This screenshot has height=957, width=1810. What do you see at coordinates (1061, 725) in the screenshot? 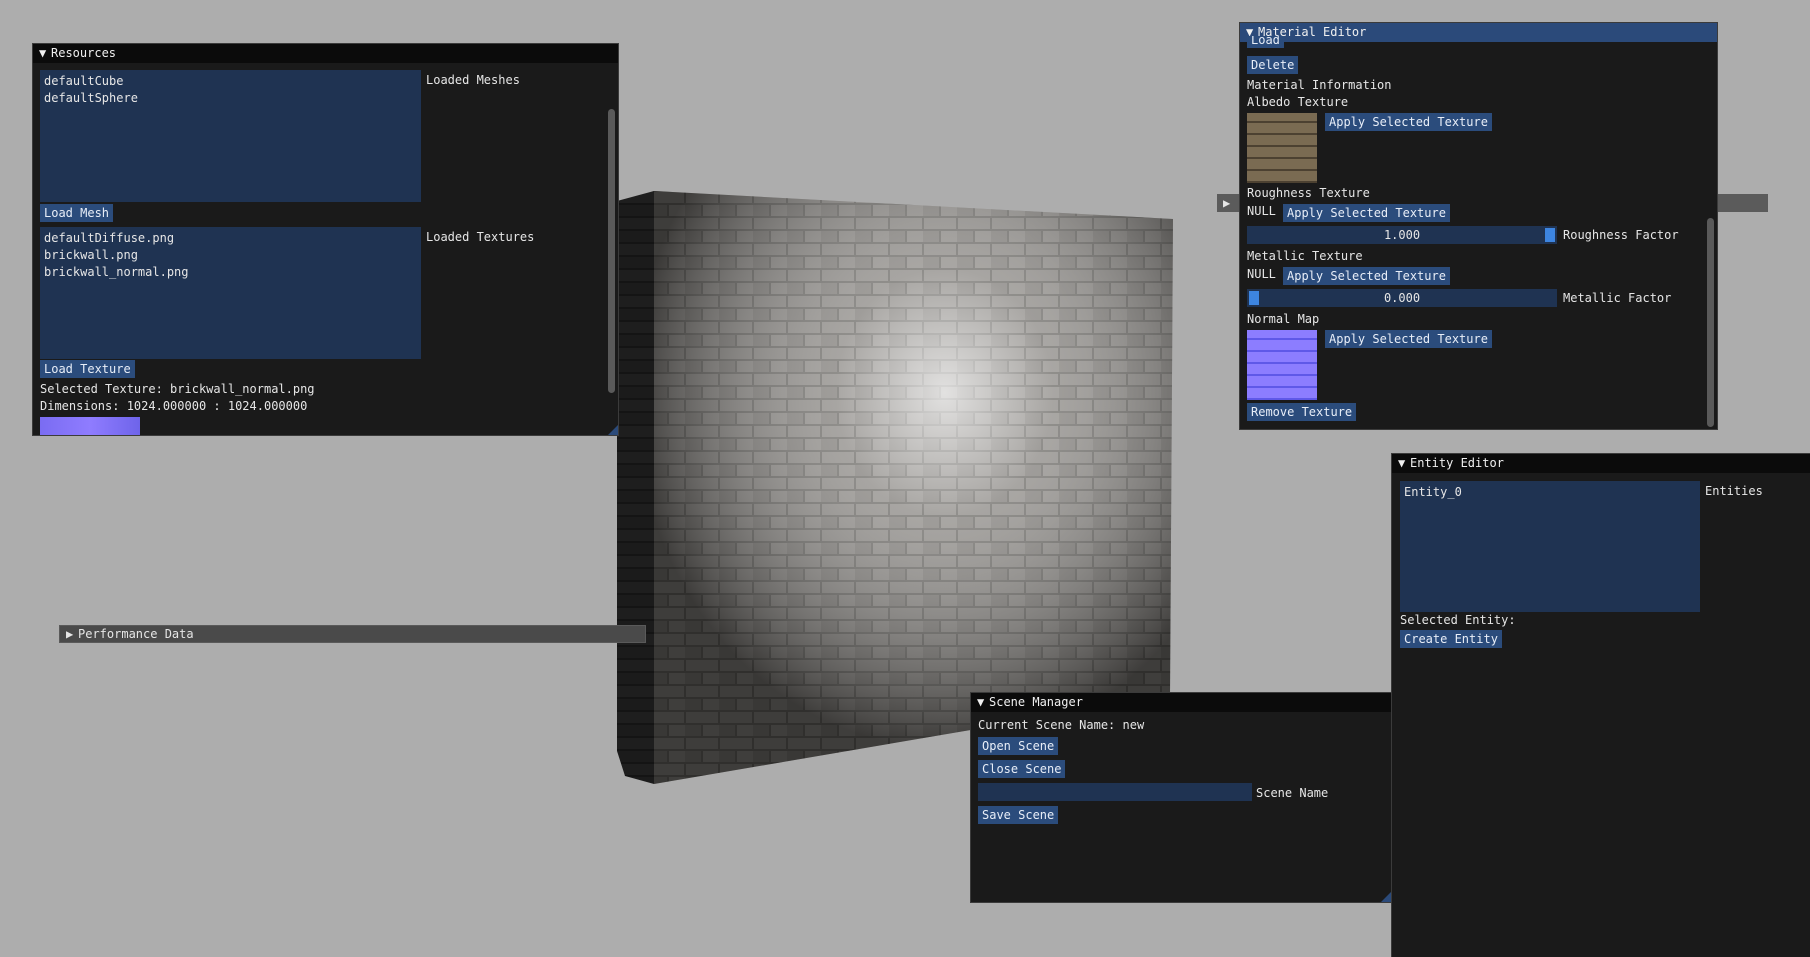
I see `current-scene-text: Current Scene Name: new` at bounding box center [1061, 725].